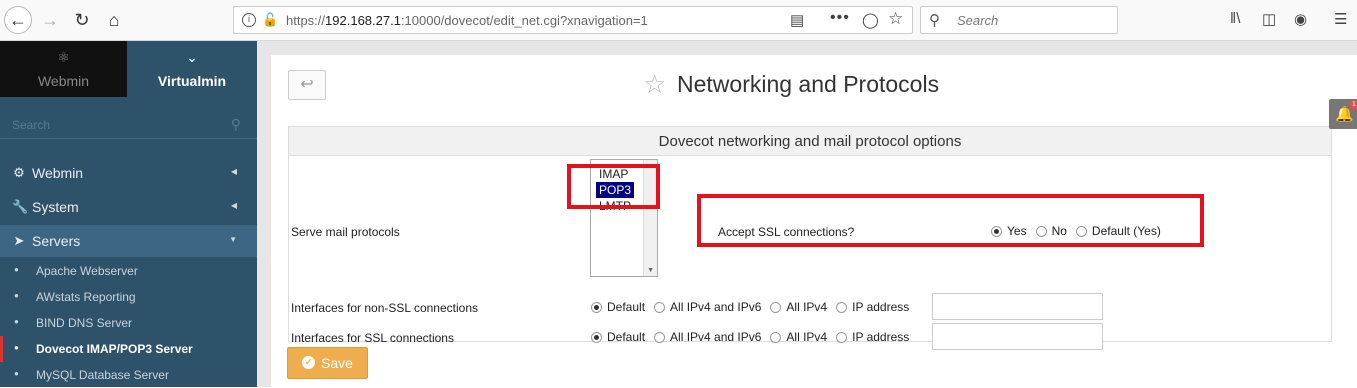 The width and height of the screenshot is (1357, 388). I want to click on ssl-all-ipv4-option: All IPv4, so click(798, 337).